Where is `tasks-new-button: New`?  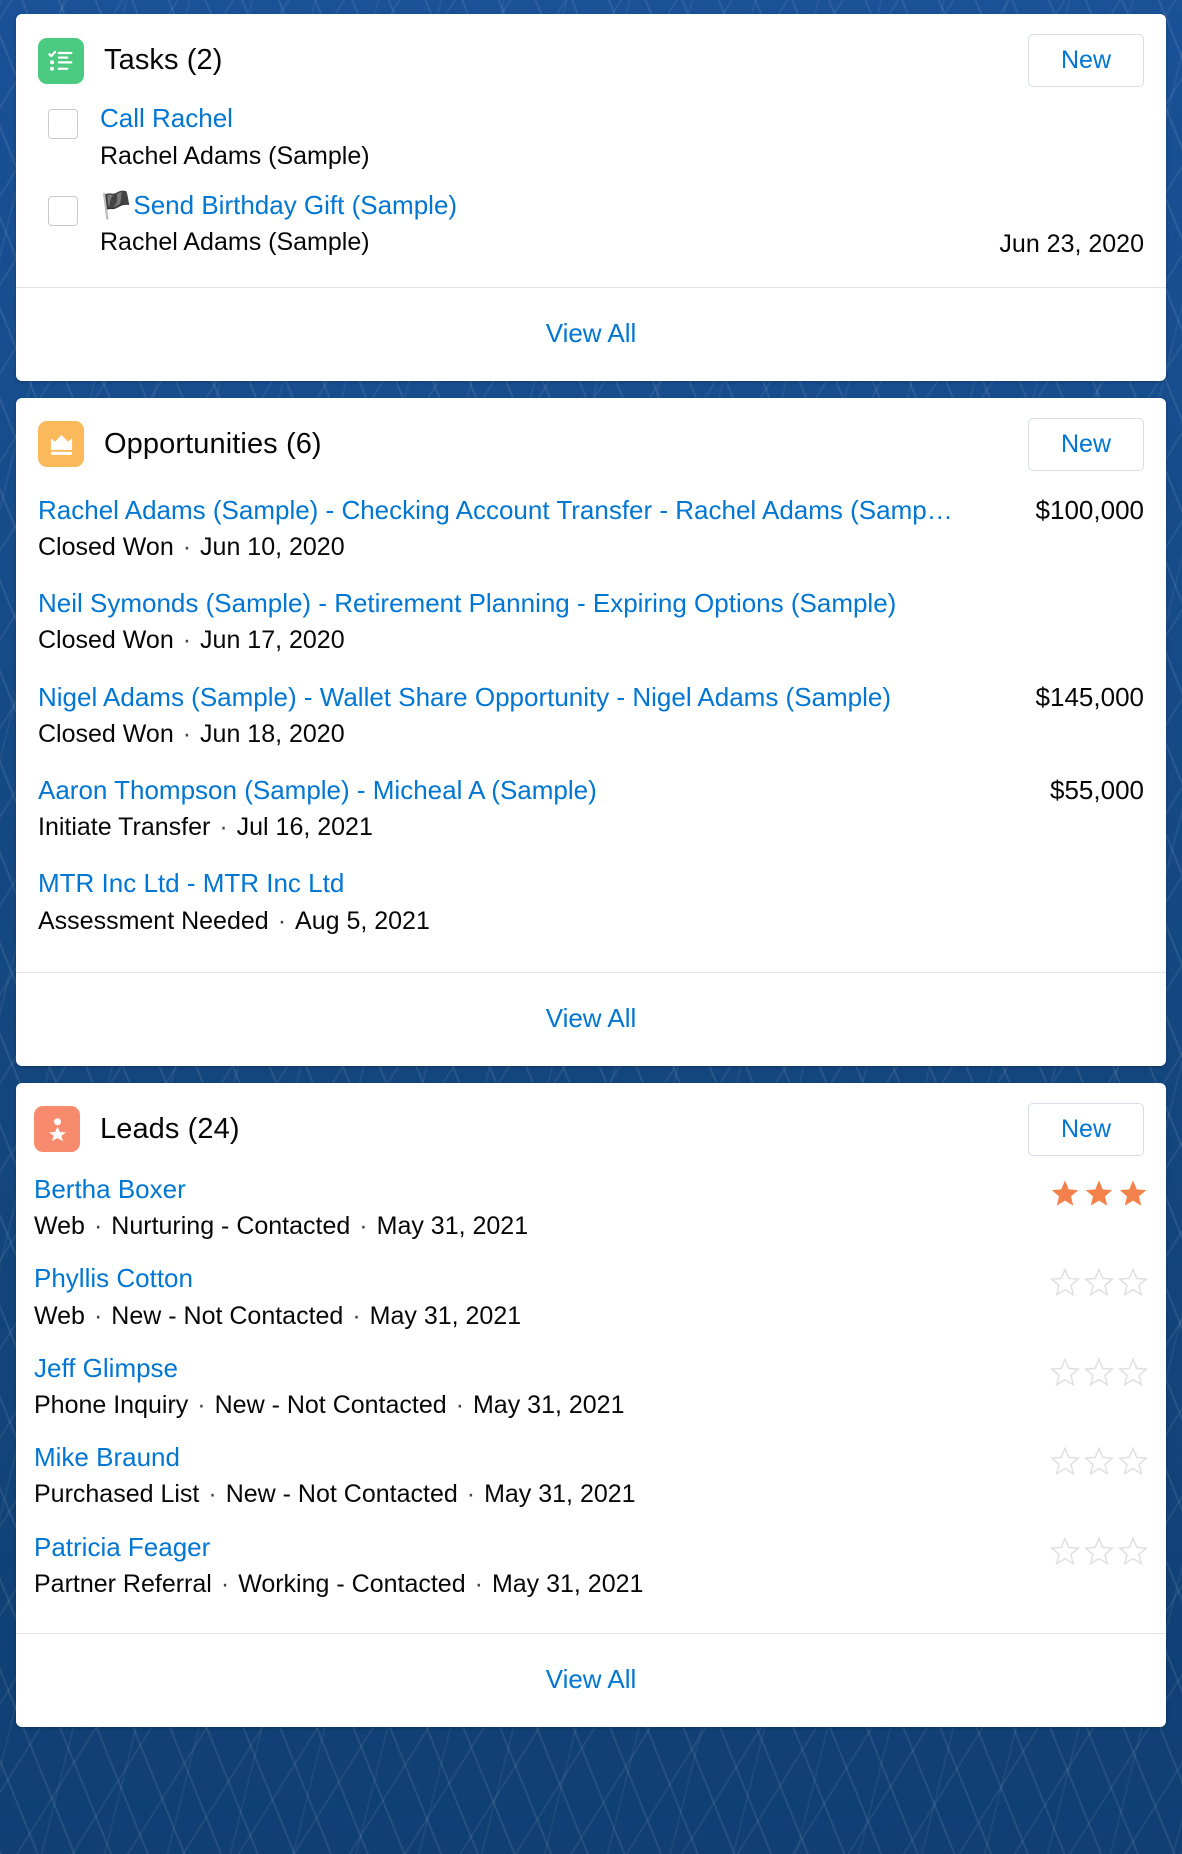
tasks-new-button: New is located at coordinates (1085, 60).